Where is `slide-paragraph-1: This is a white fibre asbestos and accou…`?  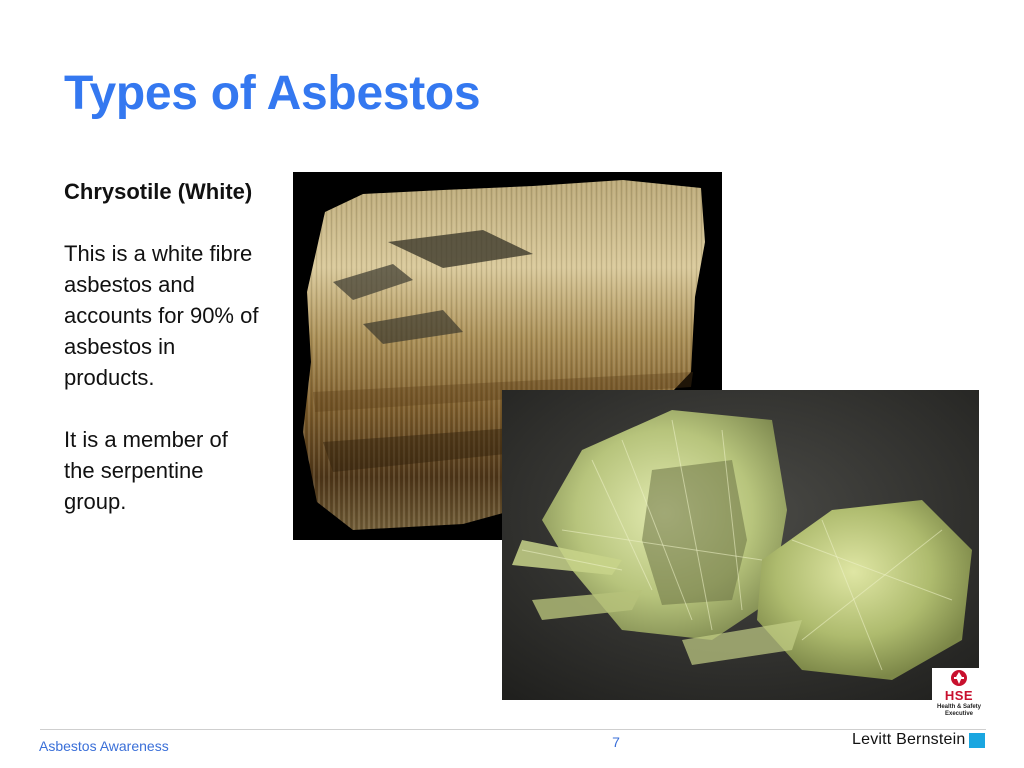
slide-paragraph-1: This is a white fibre asbestos and accou… is located at coordinates (161, 315).